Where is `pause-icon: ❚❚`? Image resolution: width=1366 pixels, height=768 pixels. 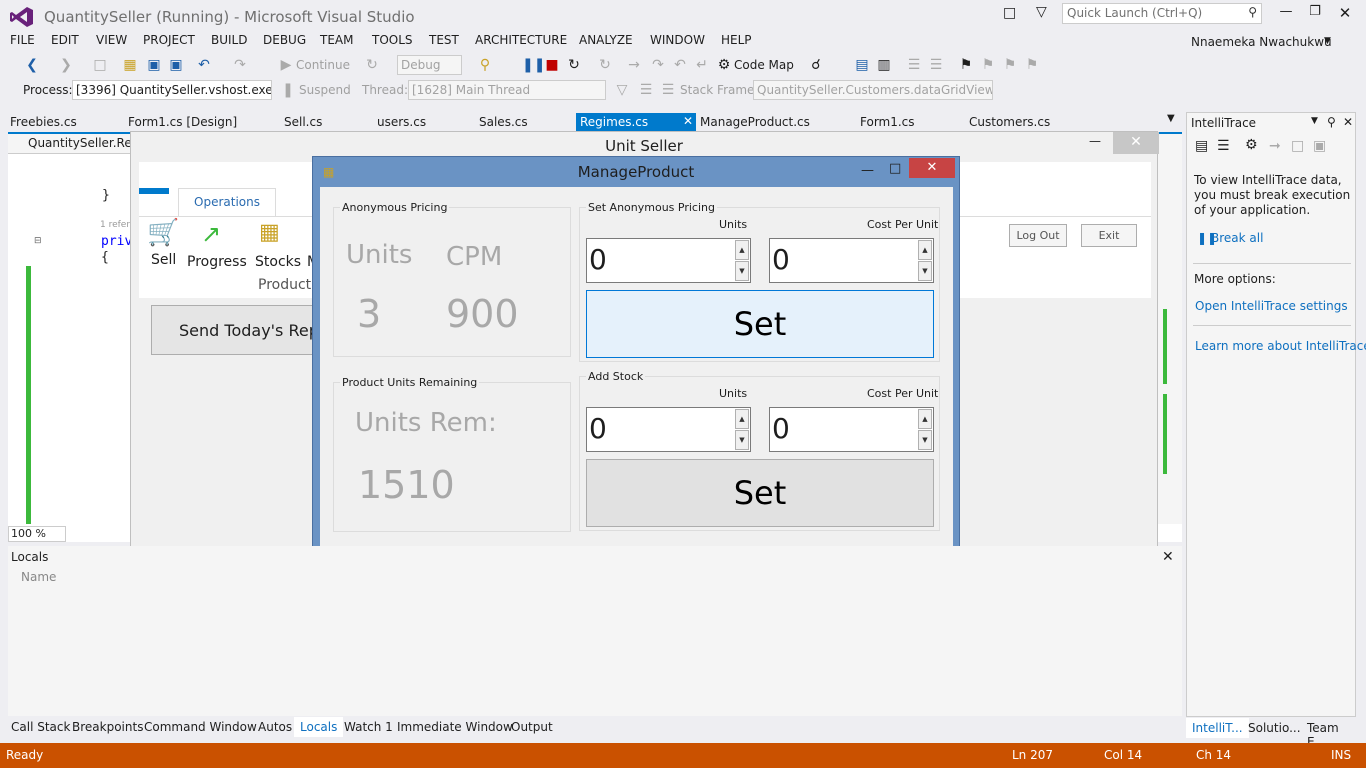 pause-icon: ❚❚ is located at coordinates (533, 65).